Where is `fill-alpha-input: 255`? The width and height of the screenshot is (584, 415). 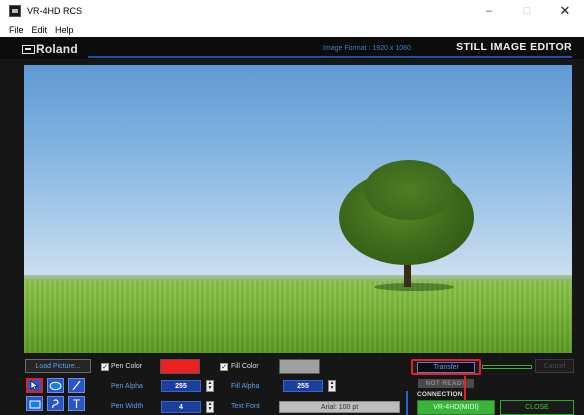 fill-alpha-input: 255 is located at coordinates (303, 386).